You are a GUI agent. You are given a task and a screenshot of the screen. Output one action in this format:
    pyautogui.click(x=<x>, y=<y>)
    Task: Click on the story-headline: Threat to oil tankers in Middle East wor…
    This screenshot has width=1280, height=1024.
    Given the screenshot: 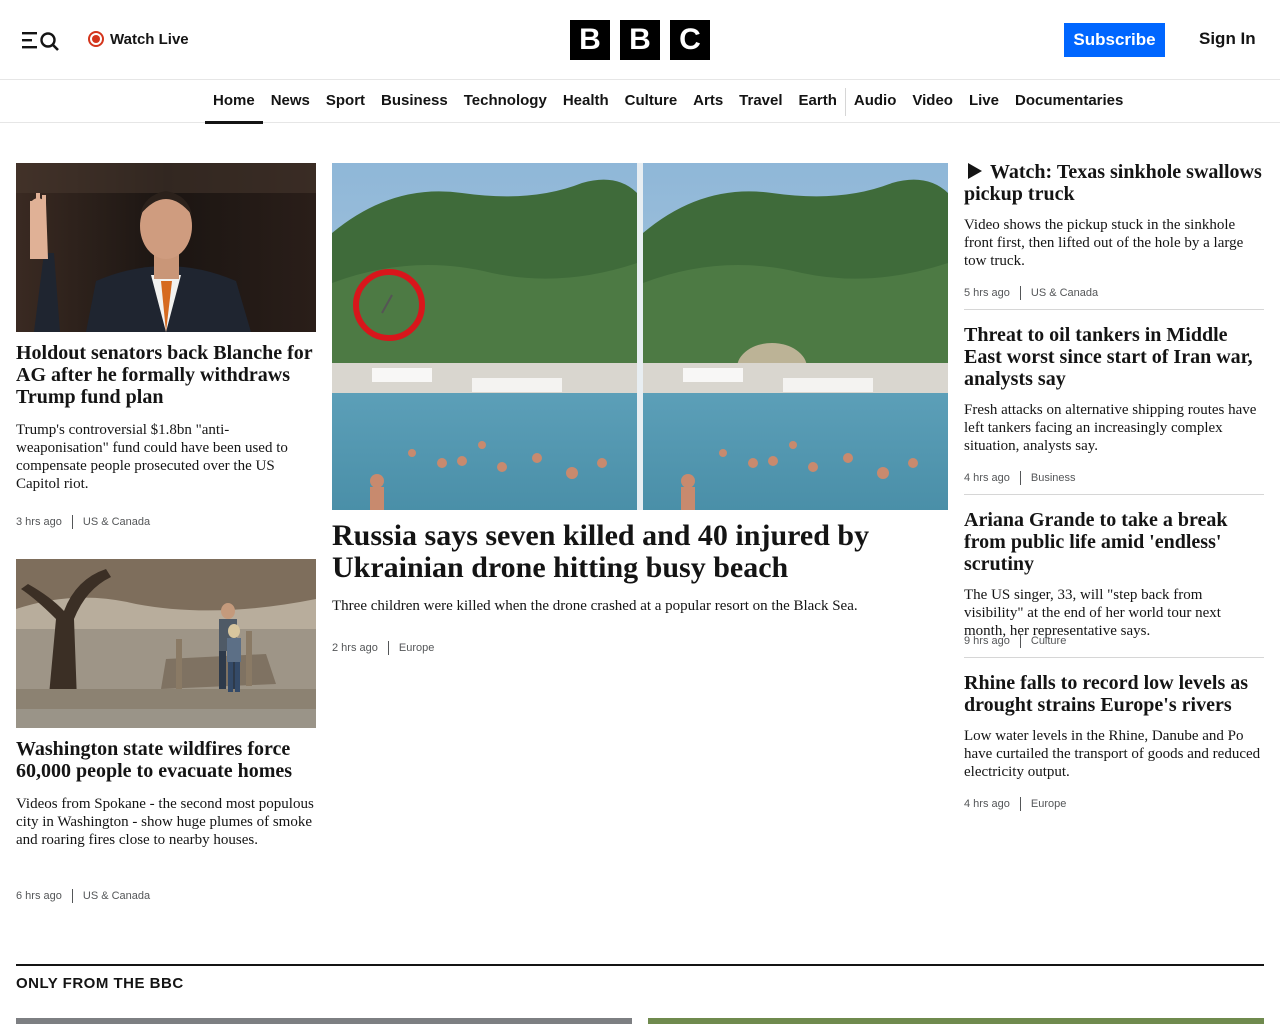 What is the action you would take?
    pyautogui.click(x=1114, y=357)
    